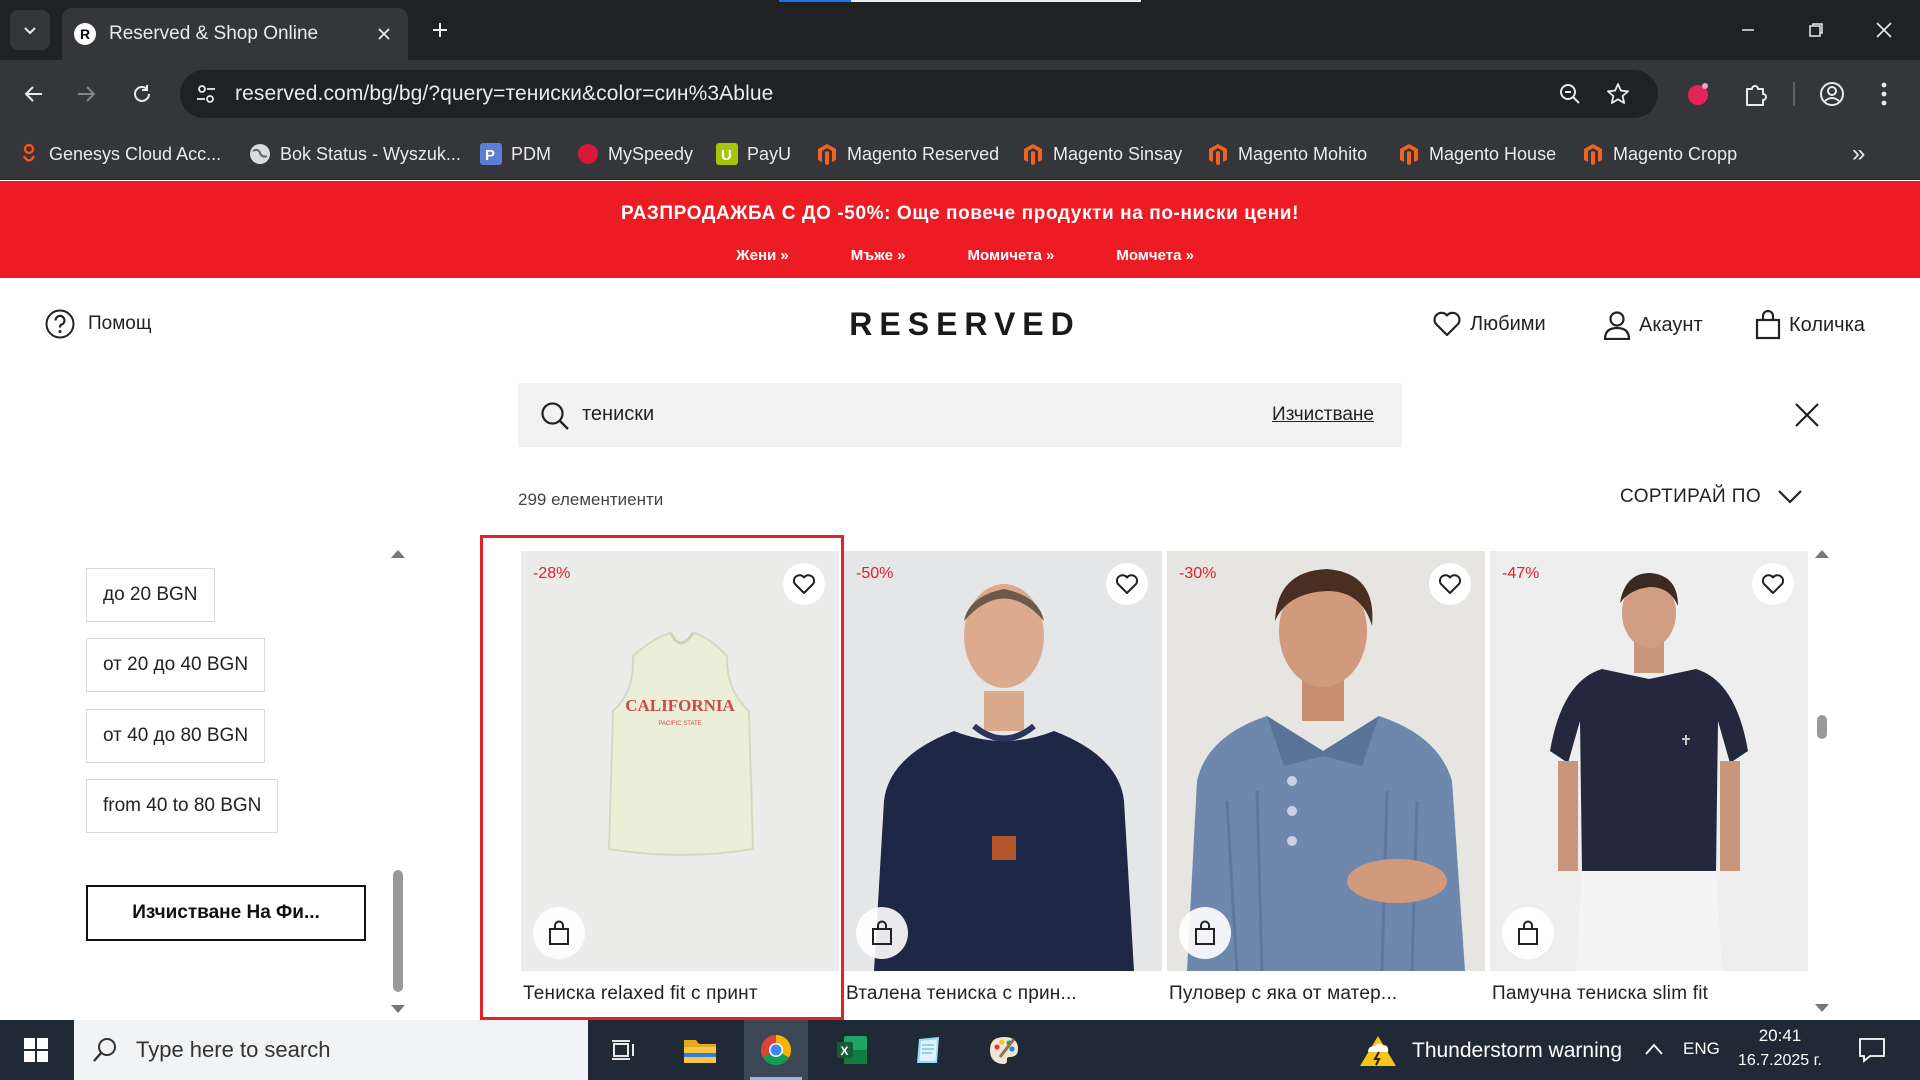 This screenshot has width=1920, height=1080. I want to click on taskbar-search-input: Type here to search, so click(331, 1050).